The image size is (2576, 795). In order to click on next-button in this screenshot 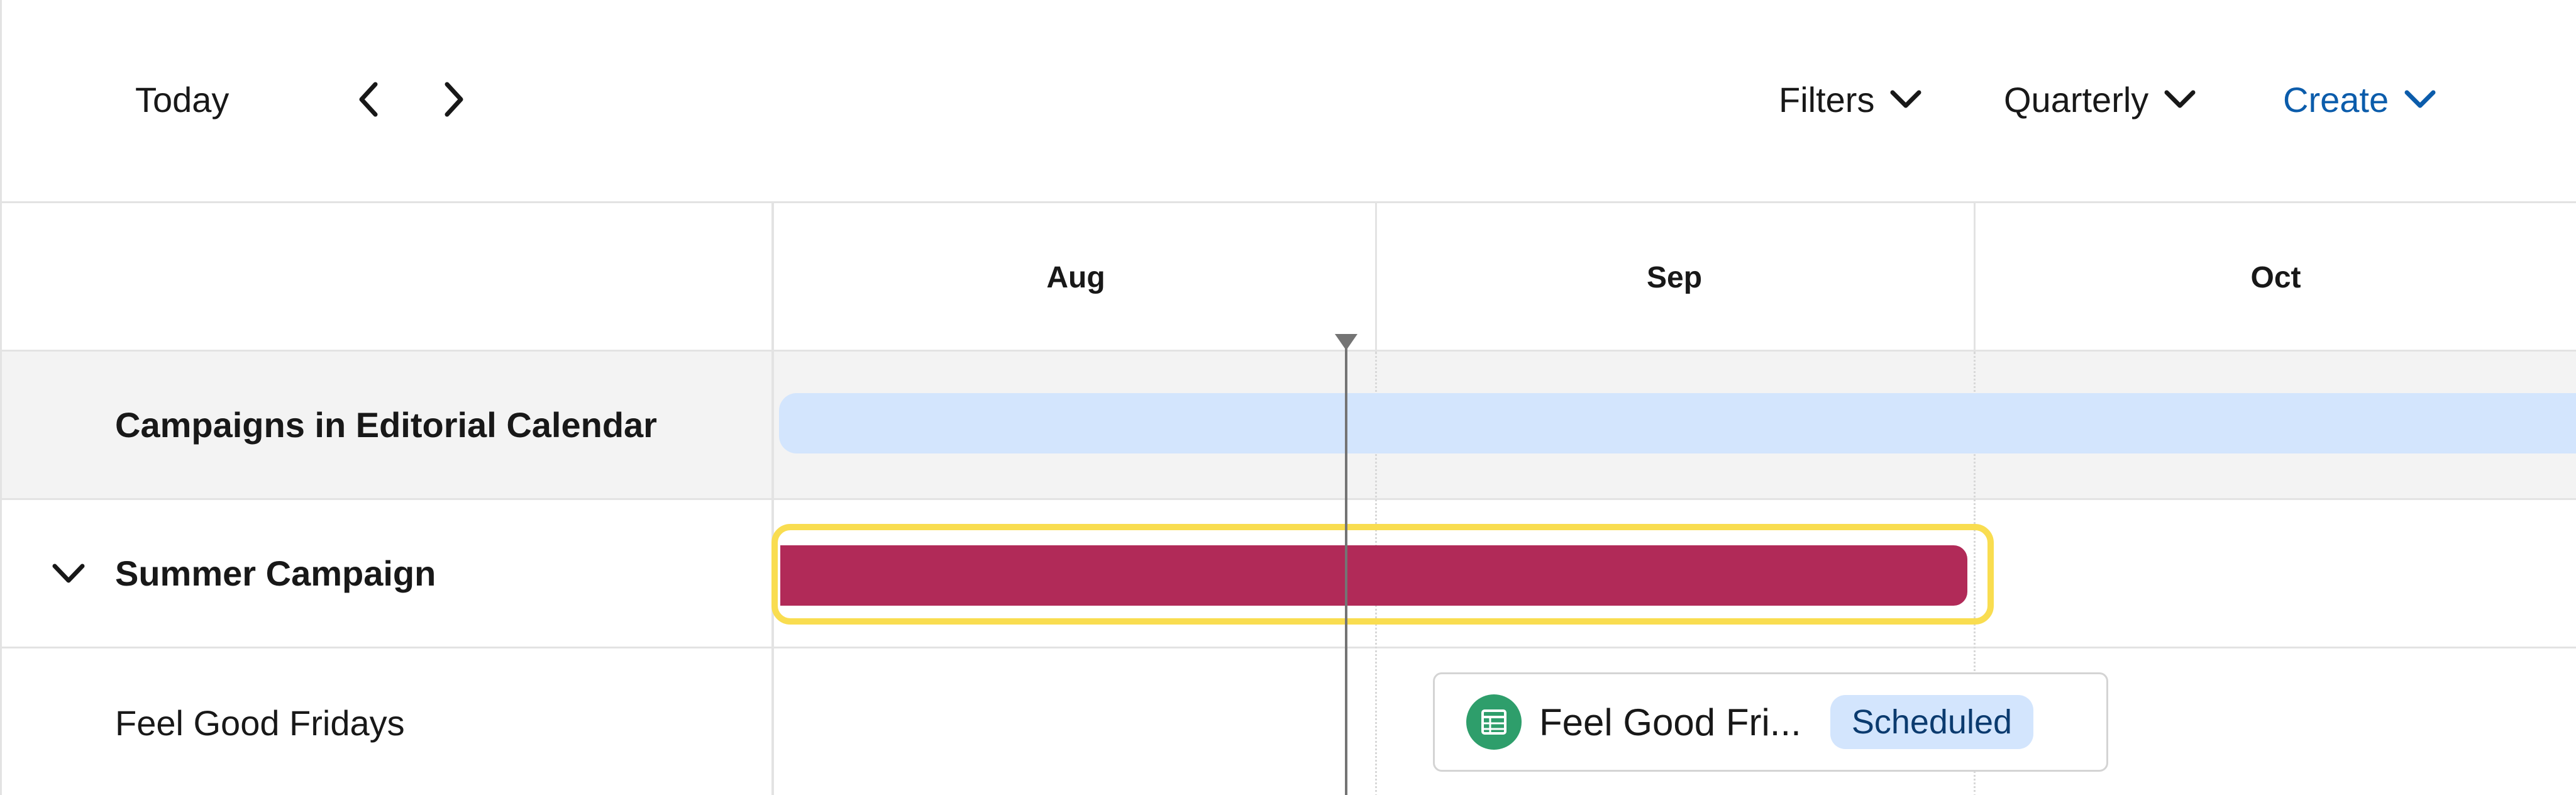, I will do `click(453, 100)`.